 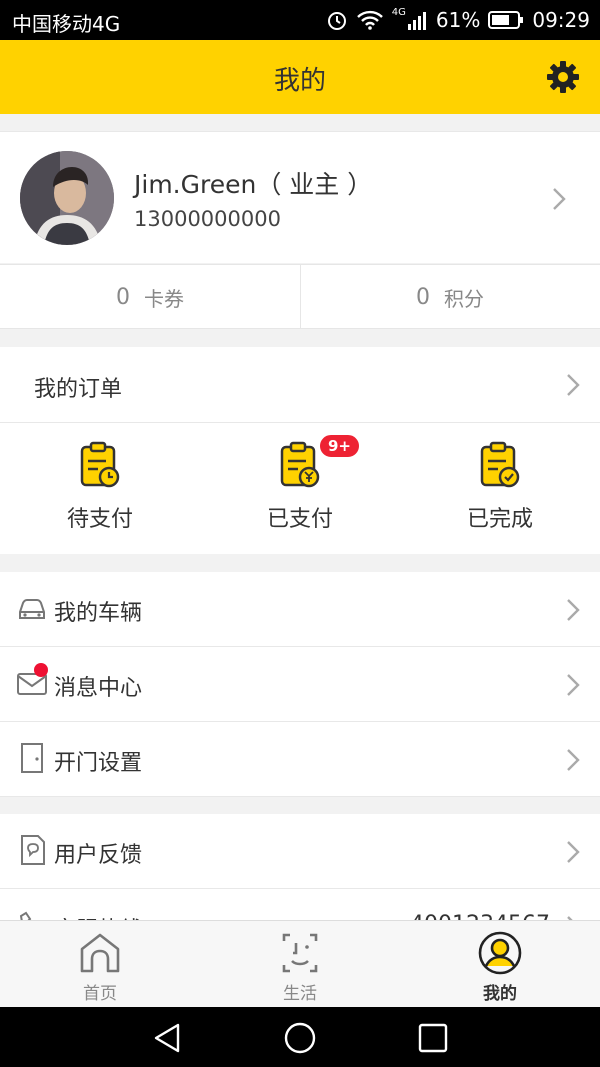 I want to click on status-icons: 4G 61% 09:29, so click(x=458, y=19).